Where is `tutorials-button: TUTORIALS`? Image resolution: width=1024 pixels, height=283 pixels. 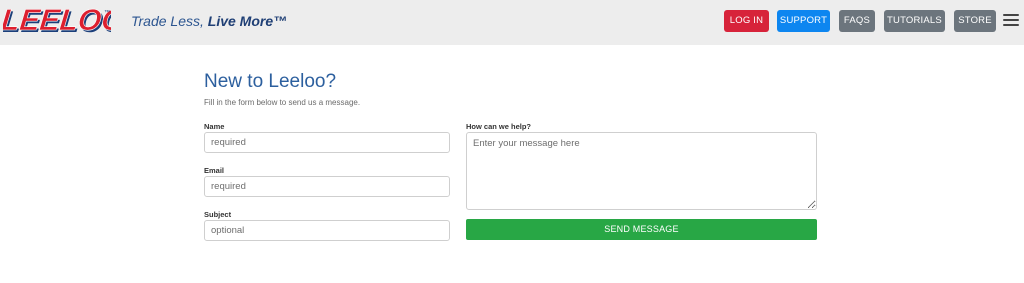 tutorials-button: TUTORIALS is located at coordinates (914, 21).